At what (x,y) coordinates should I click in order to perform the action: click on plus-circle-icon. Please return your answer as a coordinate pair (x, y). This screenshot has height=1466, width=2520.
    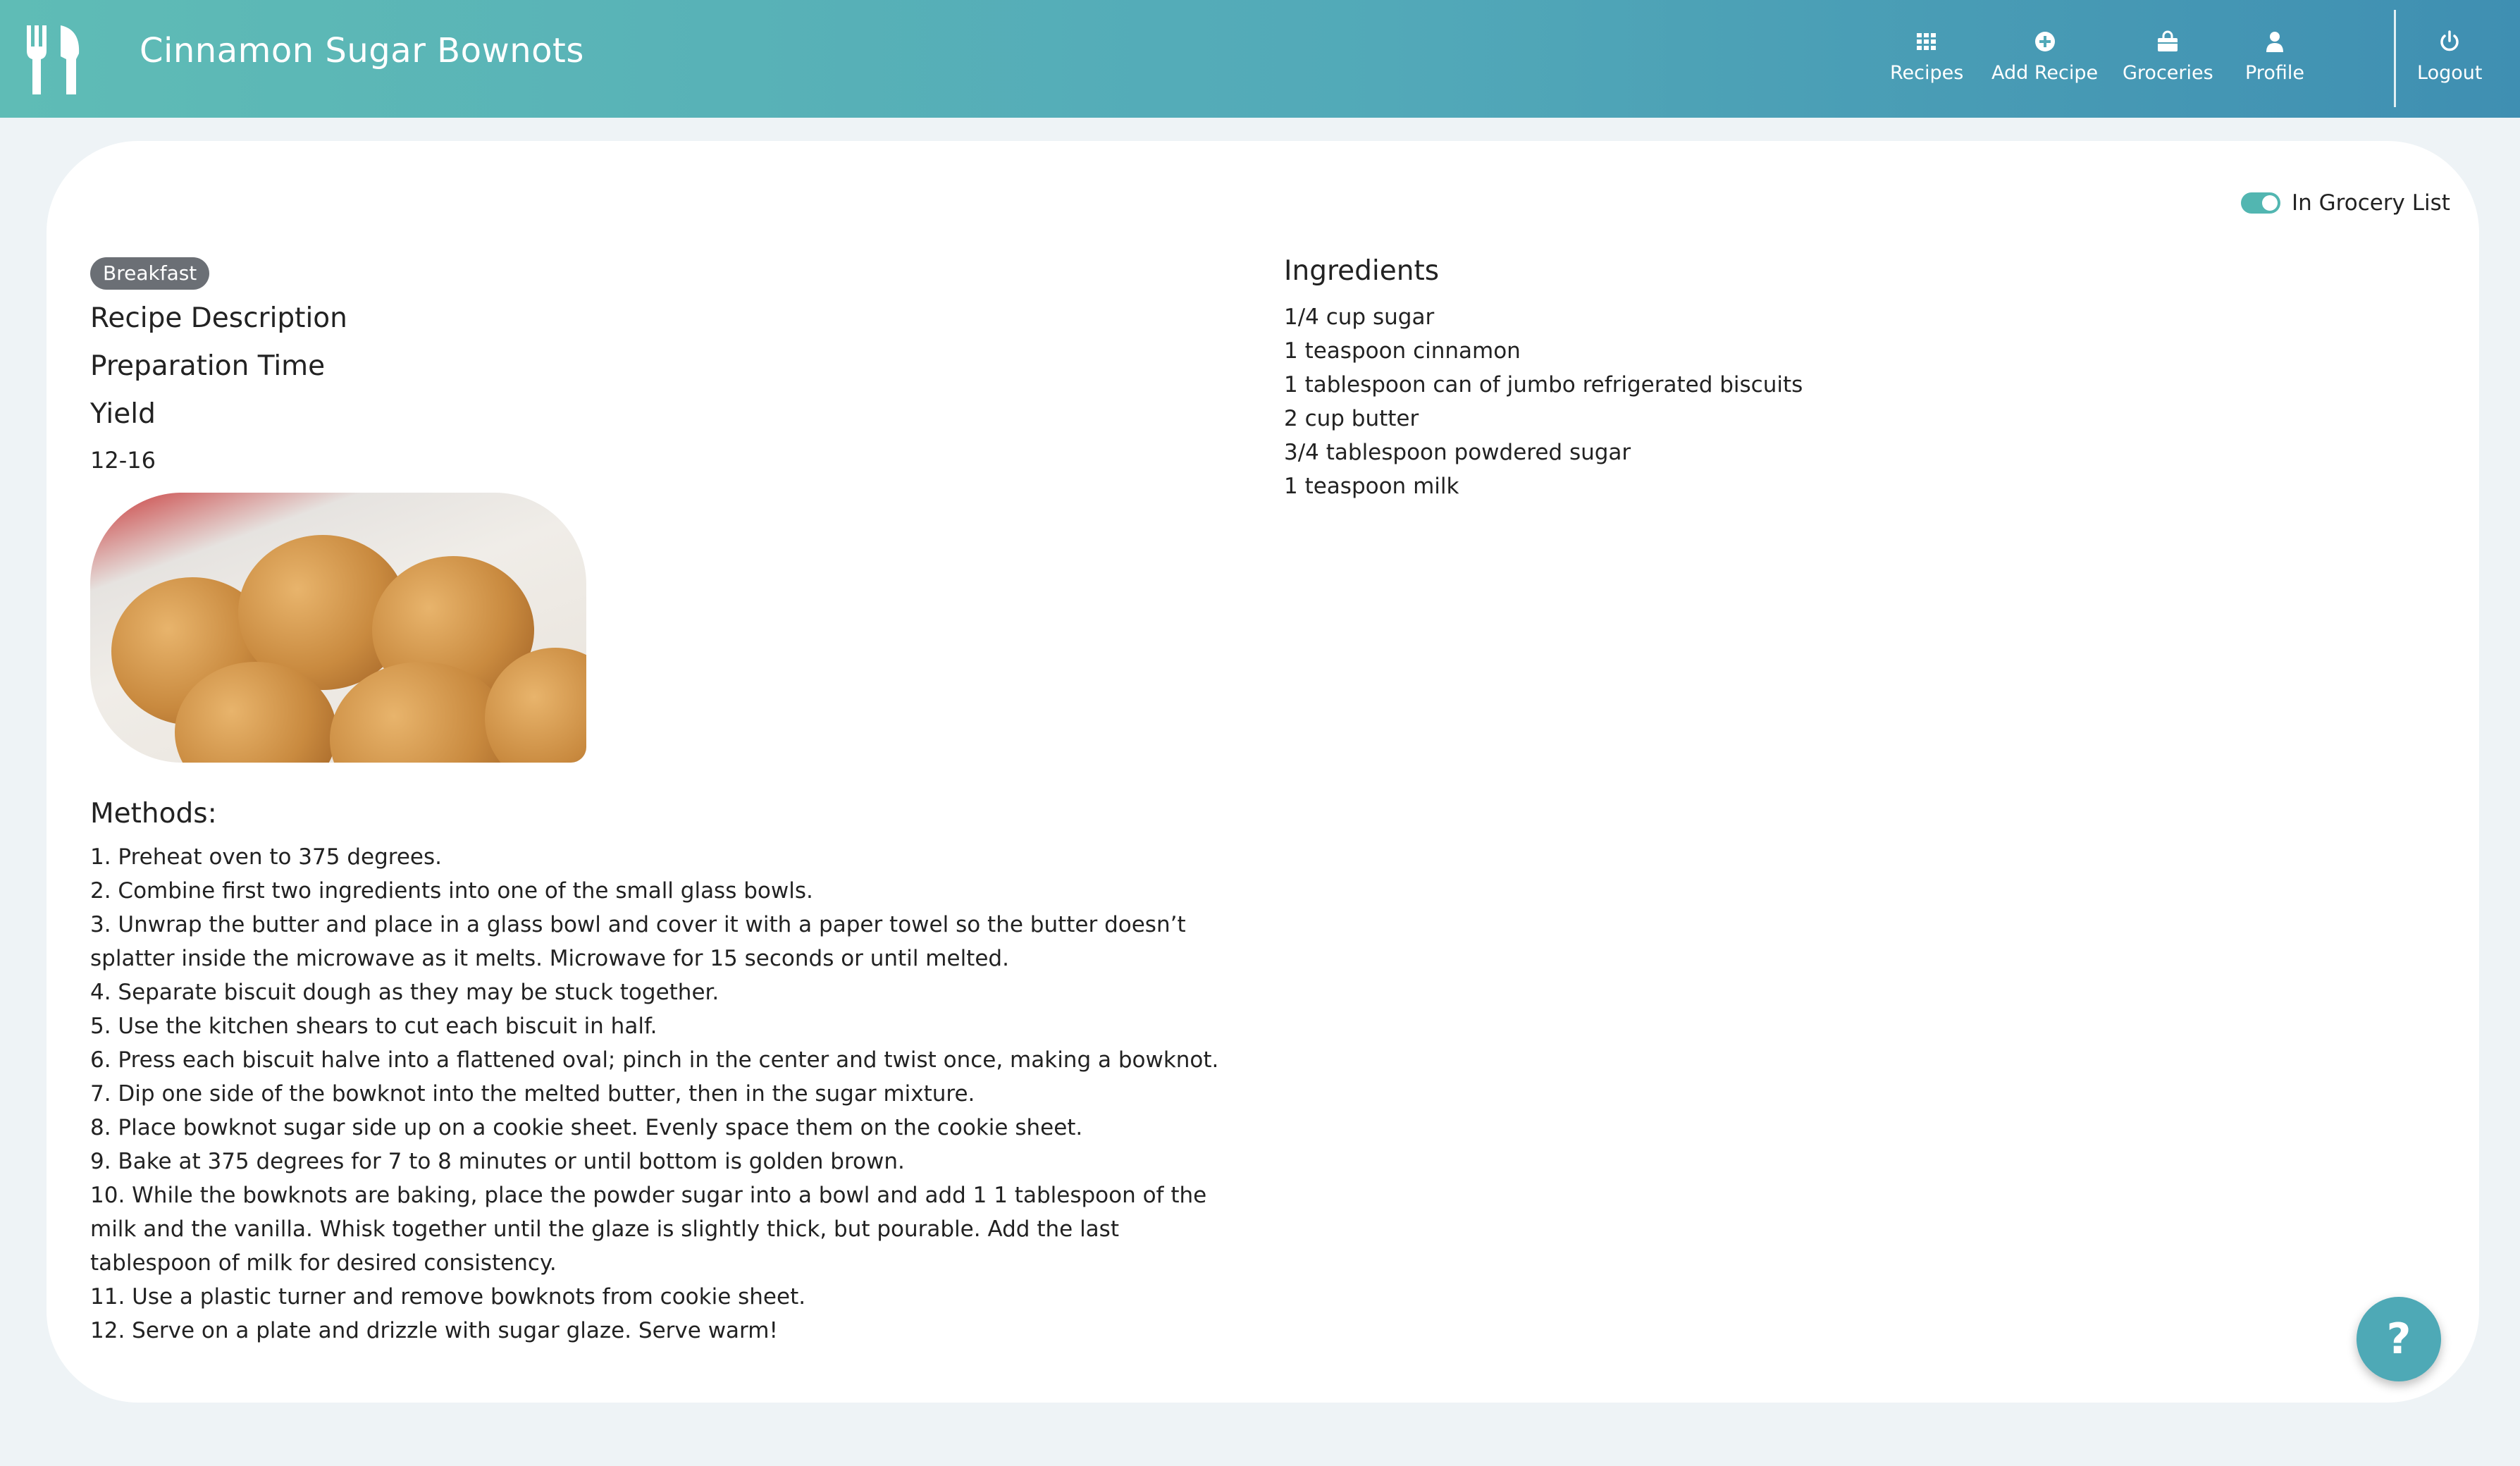
    Looking at the image, I should click on (2044, 41).